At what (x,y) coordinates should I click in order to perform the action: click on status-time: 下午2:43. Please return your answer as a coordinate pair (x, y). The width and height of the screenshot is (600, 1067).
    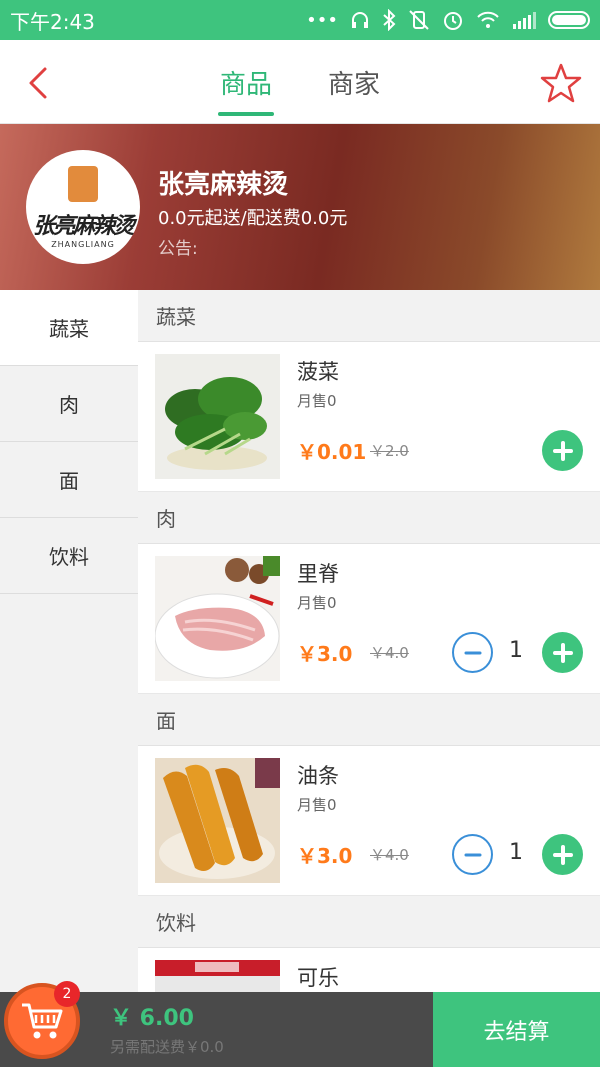
    Looking at the image, I should click on (52, 21).